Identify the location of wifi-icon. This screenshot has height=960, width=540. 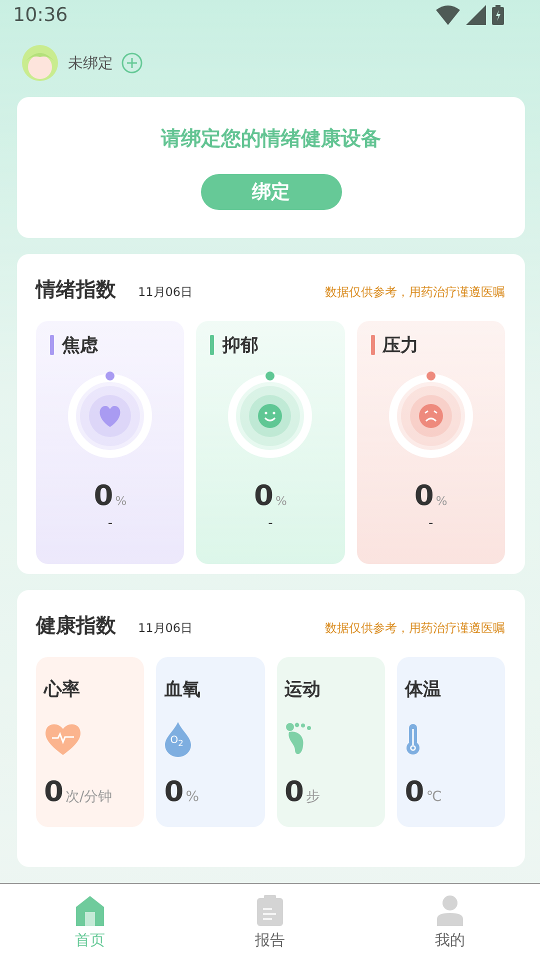
(448, 14).